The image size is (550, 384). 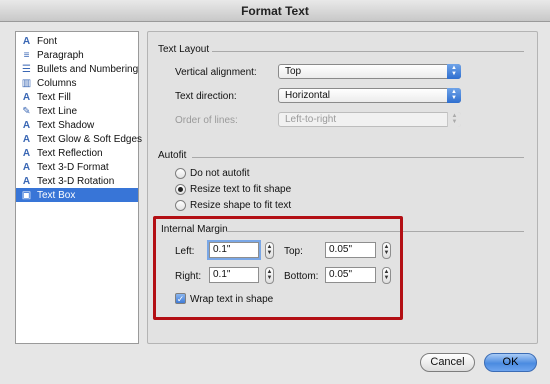 What do you see at coordinates (26, 97) in the screenshot?
I see `text-fill-icon: A` at bounding box center [26, 97].